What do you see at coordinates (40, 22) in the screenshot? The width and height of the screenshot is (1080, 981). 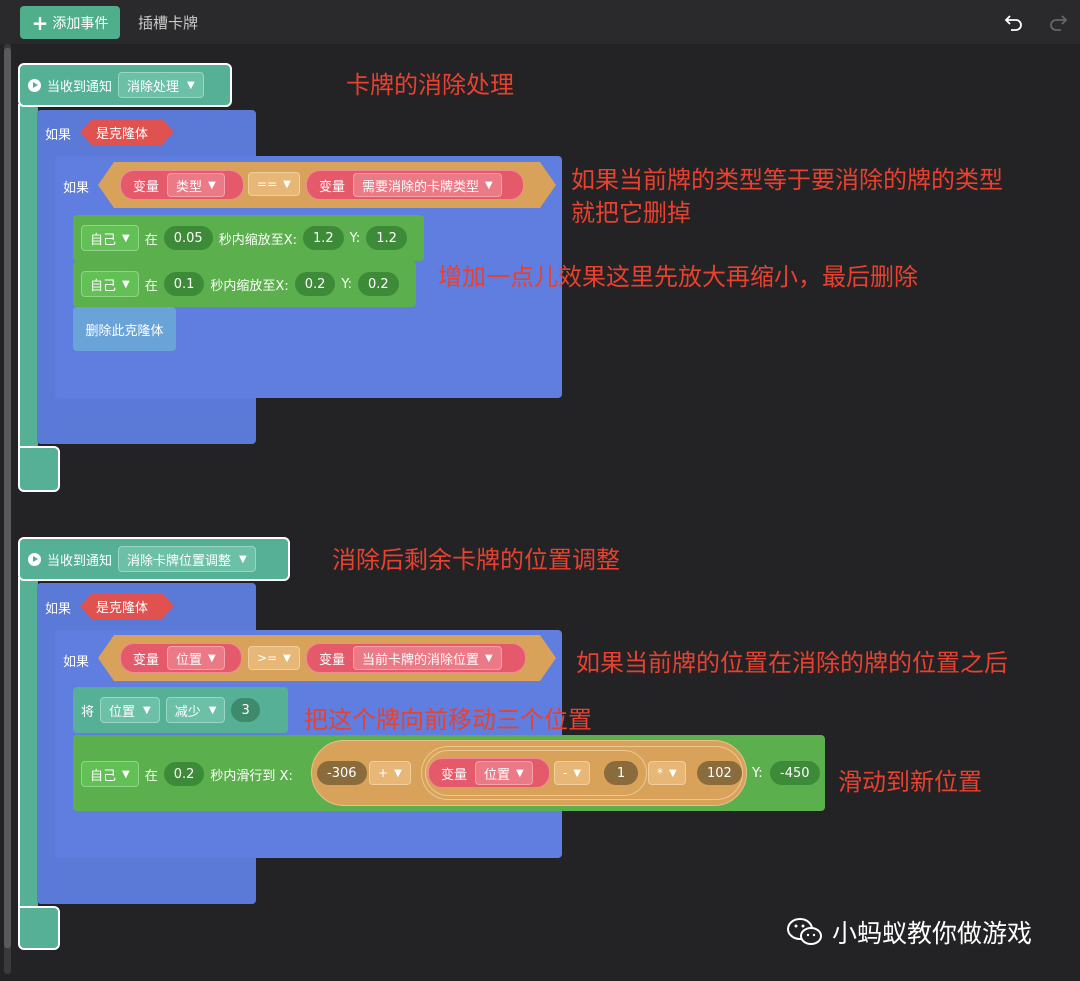 I see `plus-icon: +` at bounding box center [40, 22].